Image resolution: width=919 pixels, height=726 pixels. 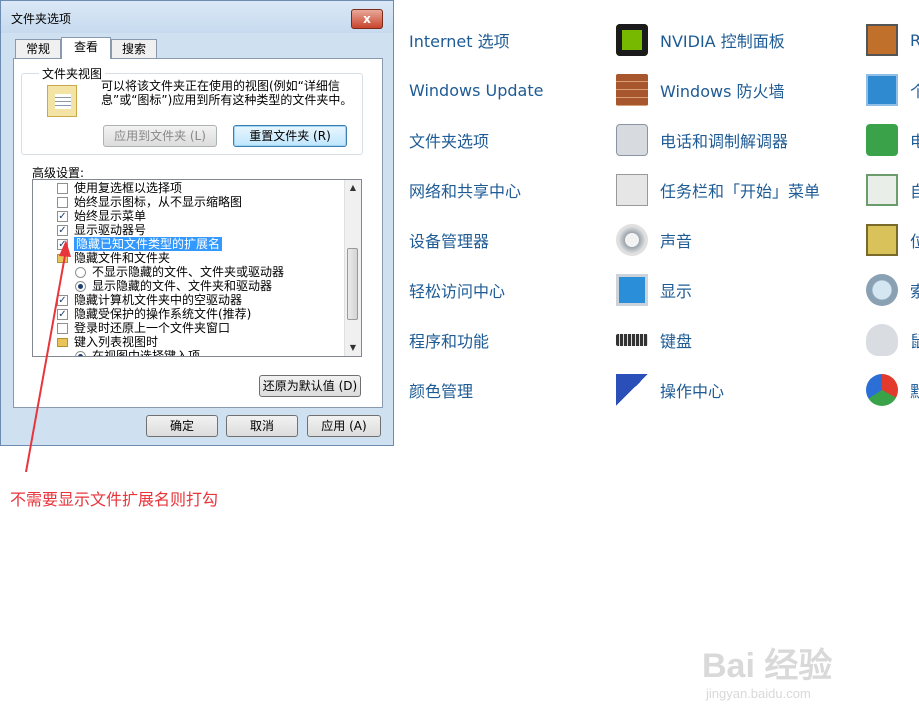 What do you see at coordinates (114, 499) in the screenshot?
I see `annotation-text: 不需要显示文件扩展名则打勾` at bounding box center [114, 499].